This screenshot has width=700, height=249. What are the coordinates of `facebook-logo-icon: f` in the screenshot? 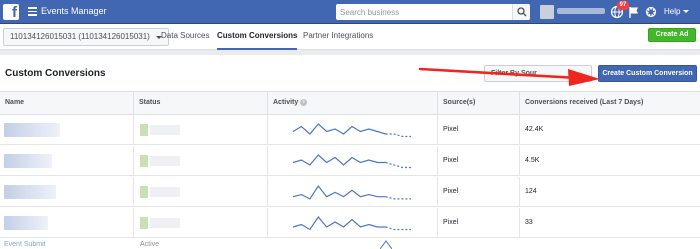 It's located at (11, 12).